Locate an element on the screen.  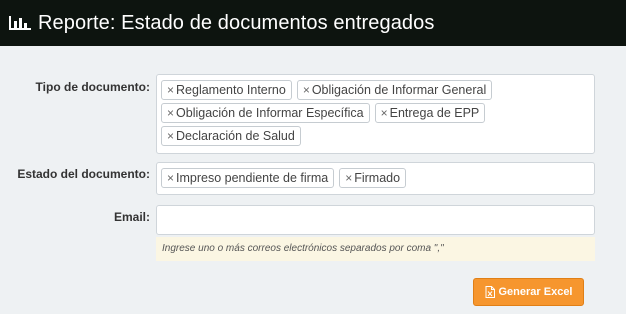
page-header: Reporte: Estado de documentos entregados is located at coordinates (313, 23).